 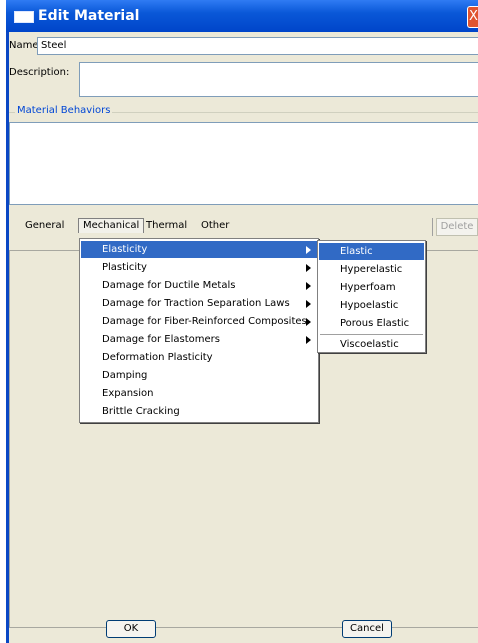 I want to click on submenu-item-porous-elastic: Porous Elastic, so click(x=371, y=323).